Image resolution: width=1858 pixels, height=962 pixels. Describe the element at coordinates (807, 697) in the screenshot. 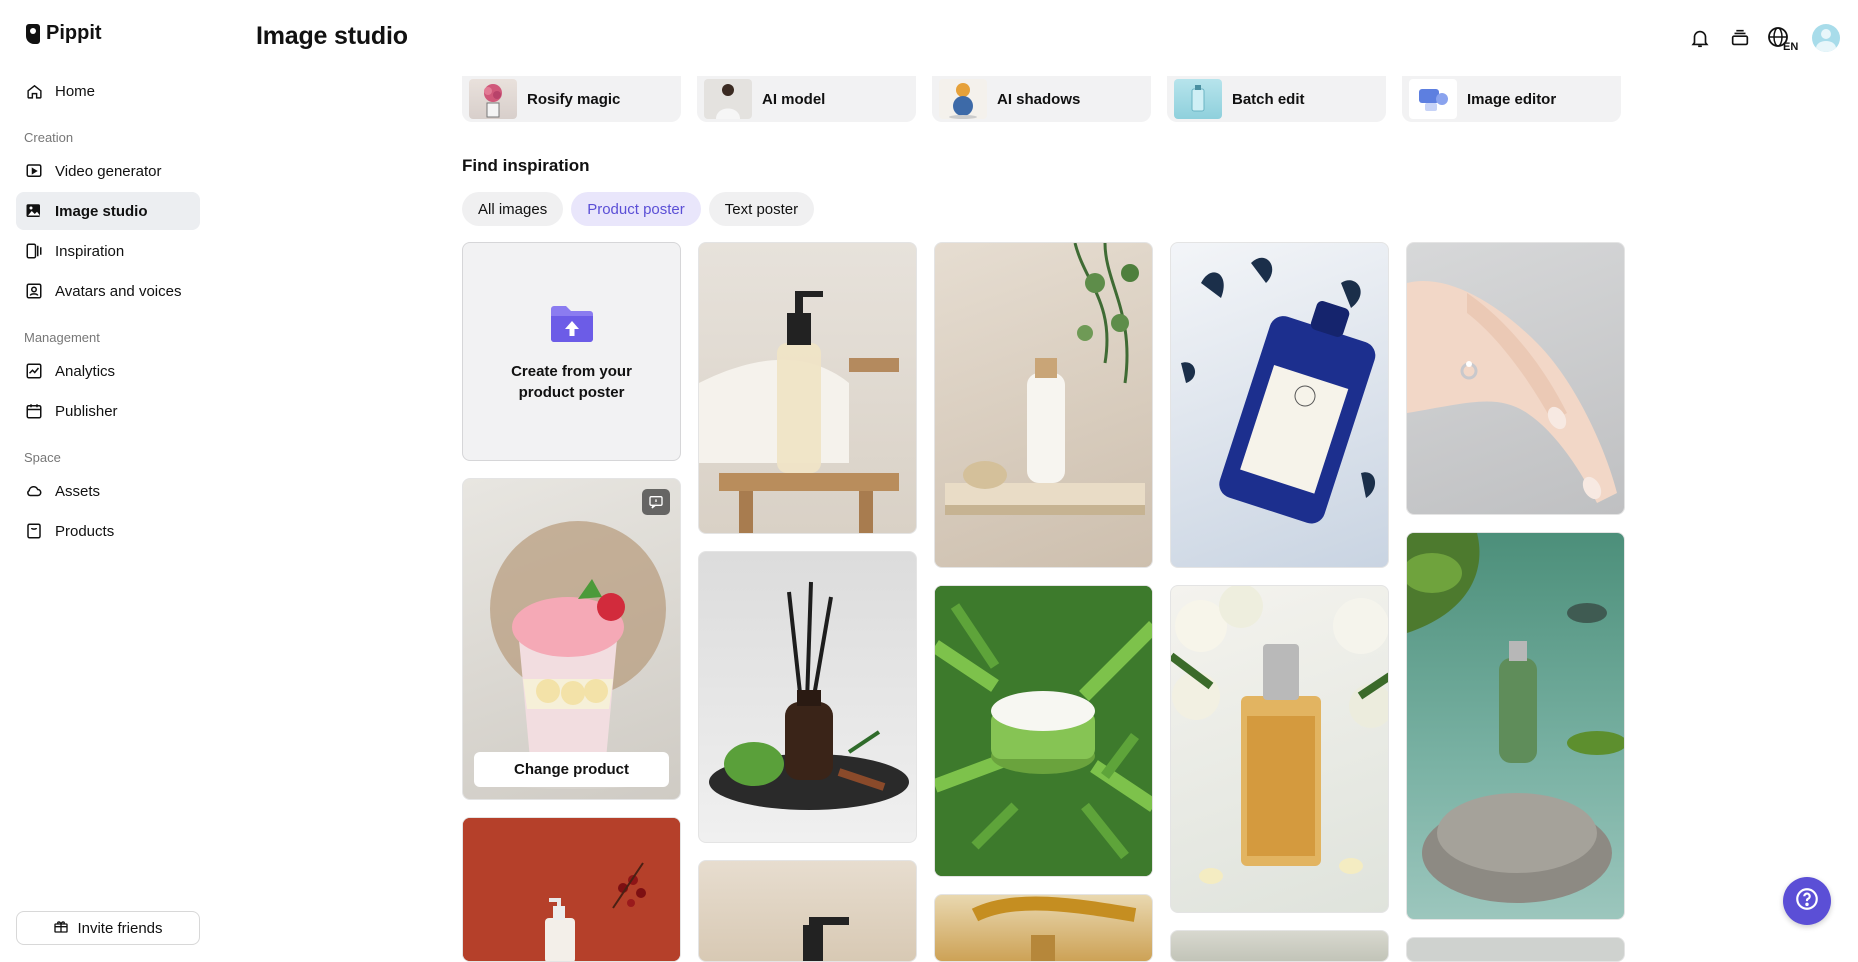

I see `inspiration-image-diffuser` at that location.